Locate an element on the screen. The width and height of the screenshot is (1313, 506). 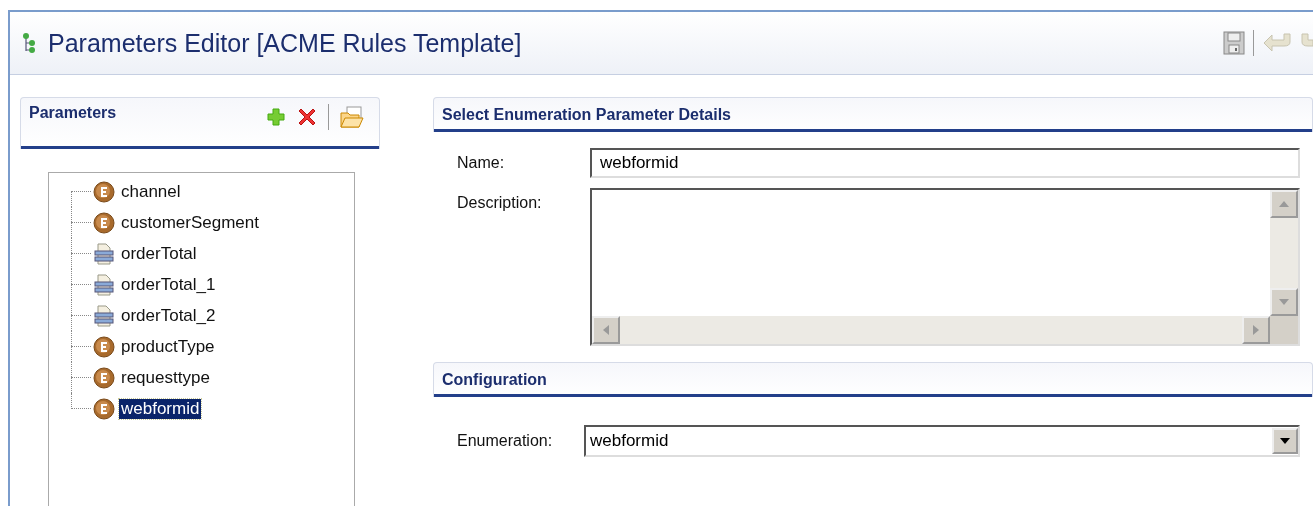
folder-icon is located at coordinates (352, 117).